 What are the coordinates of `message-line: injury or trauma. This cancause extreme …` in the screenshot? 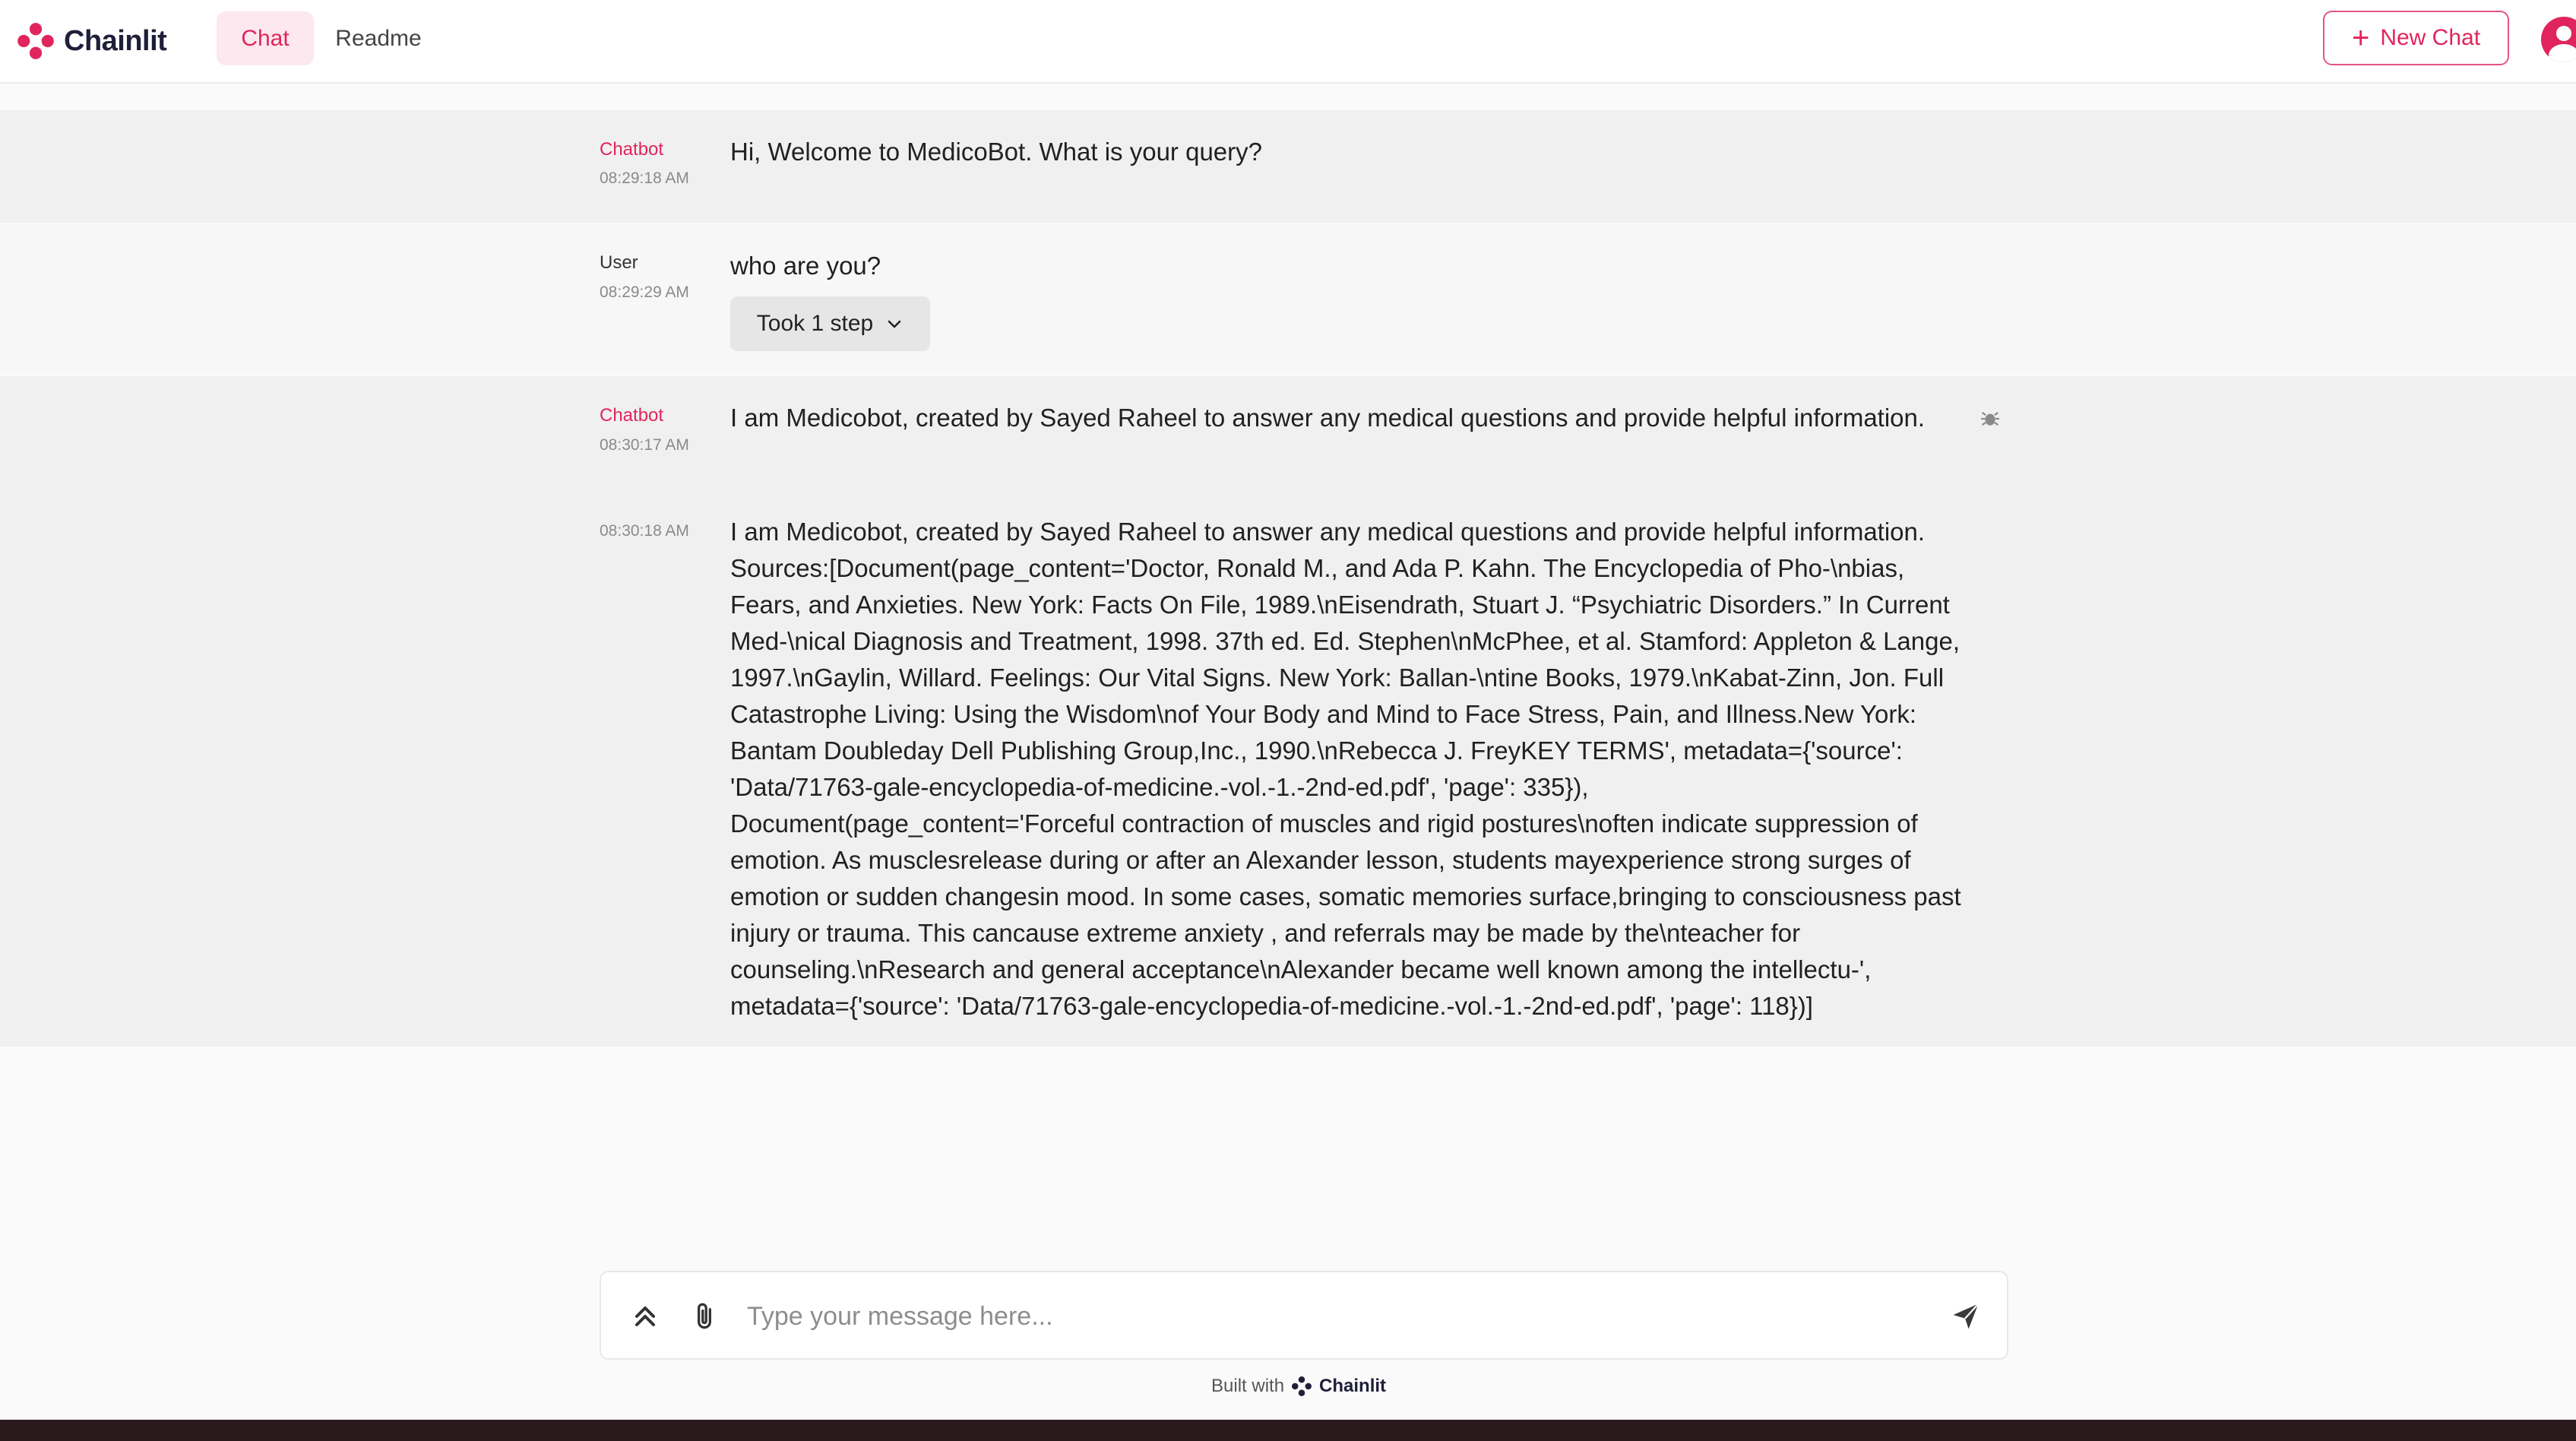 It's located at (1265, 933).